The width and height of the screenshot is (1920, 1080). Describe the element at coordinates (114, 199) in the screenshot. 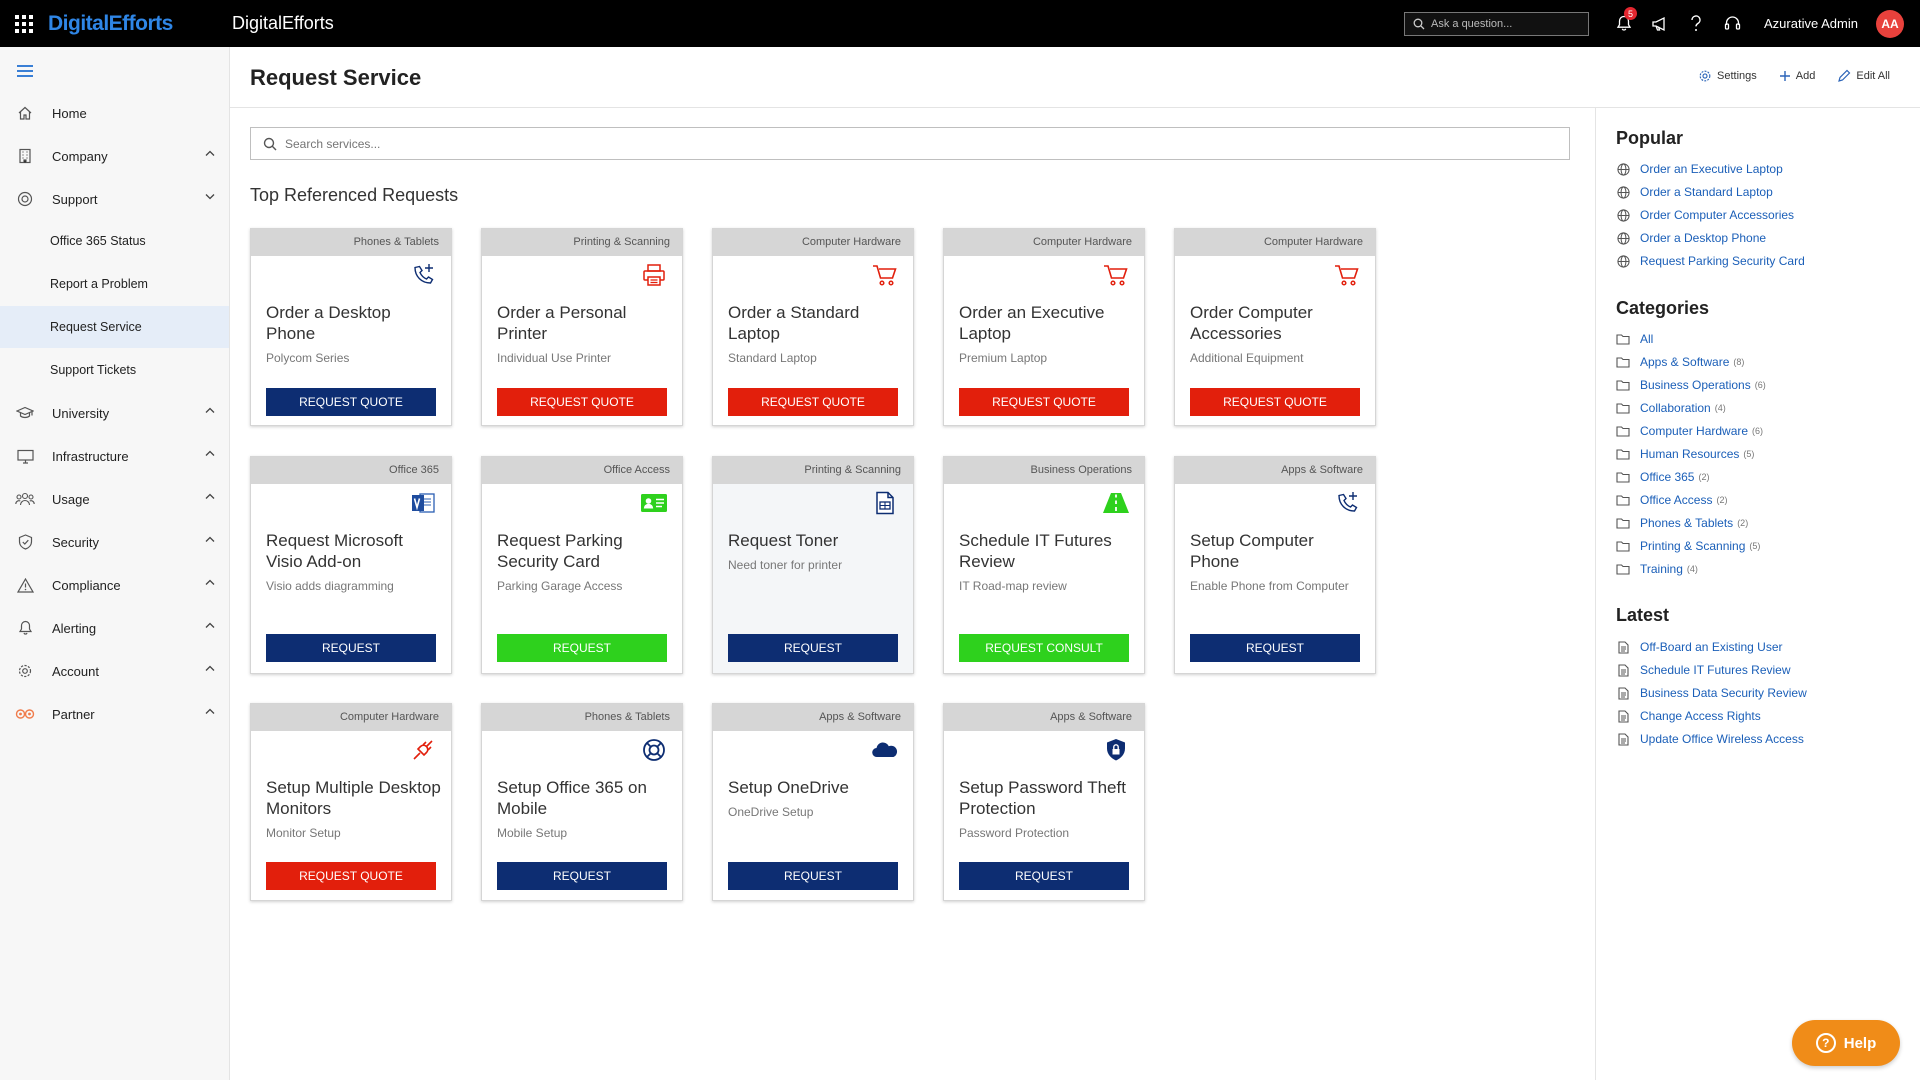

I see `sidebar-item-support: Support` at that location.